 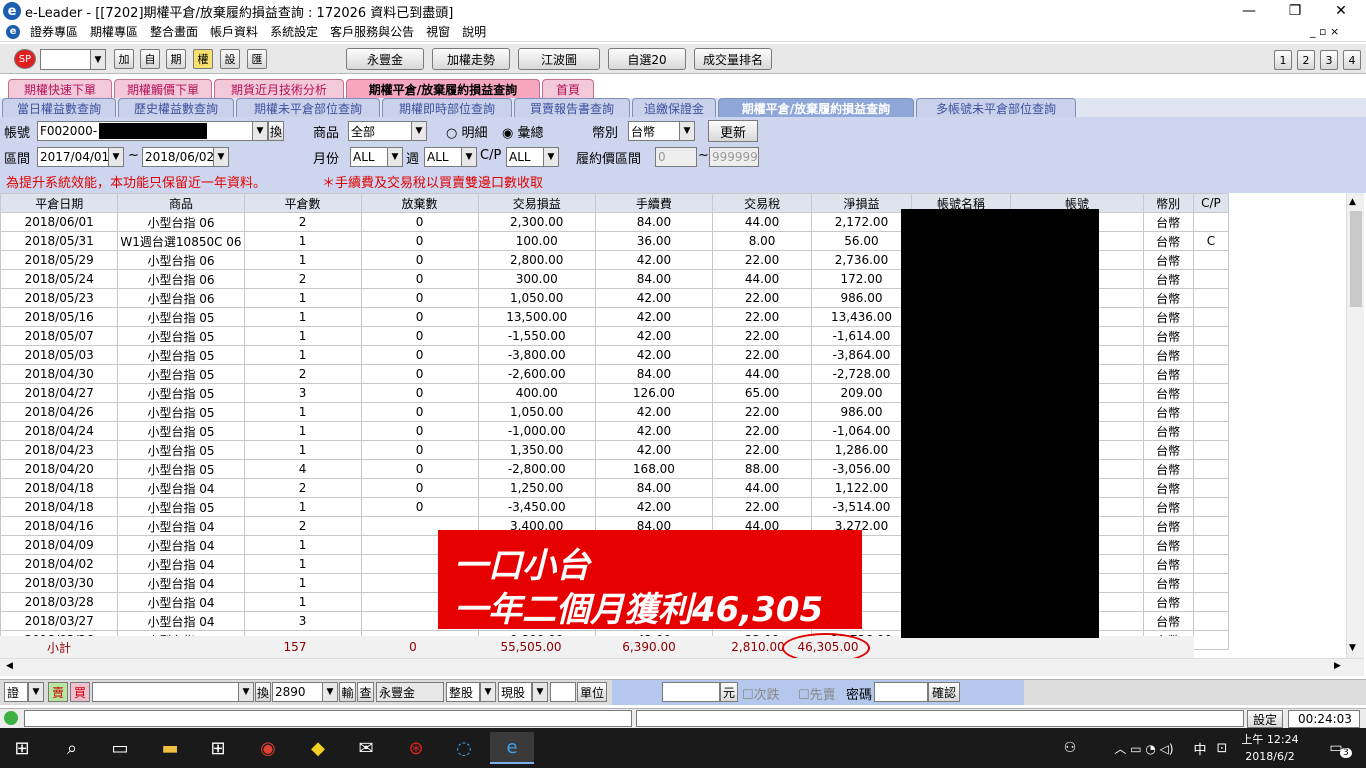 I want to click on date-from-input: 2017/04/01, so click(x=73, y=157).